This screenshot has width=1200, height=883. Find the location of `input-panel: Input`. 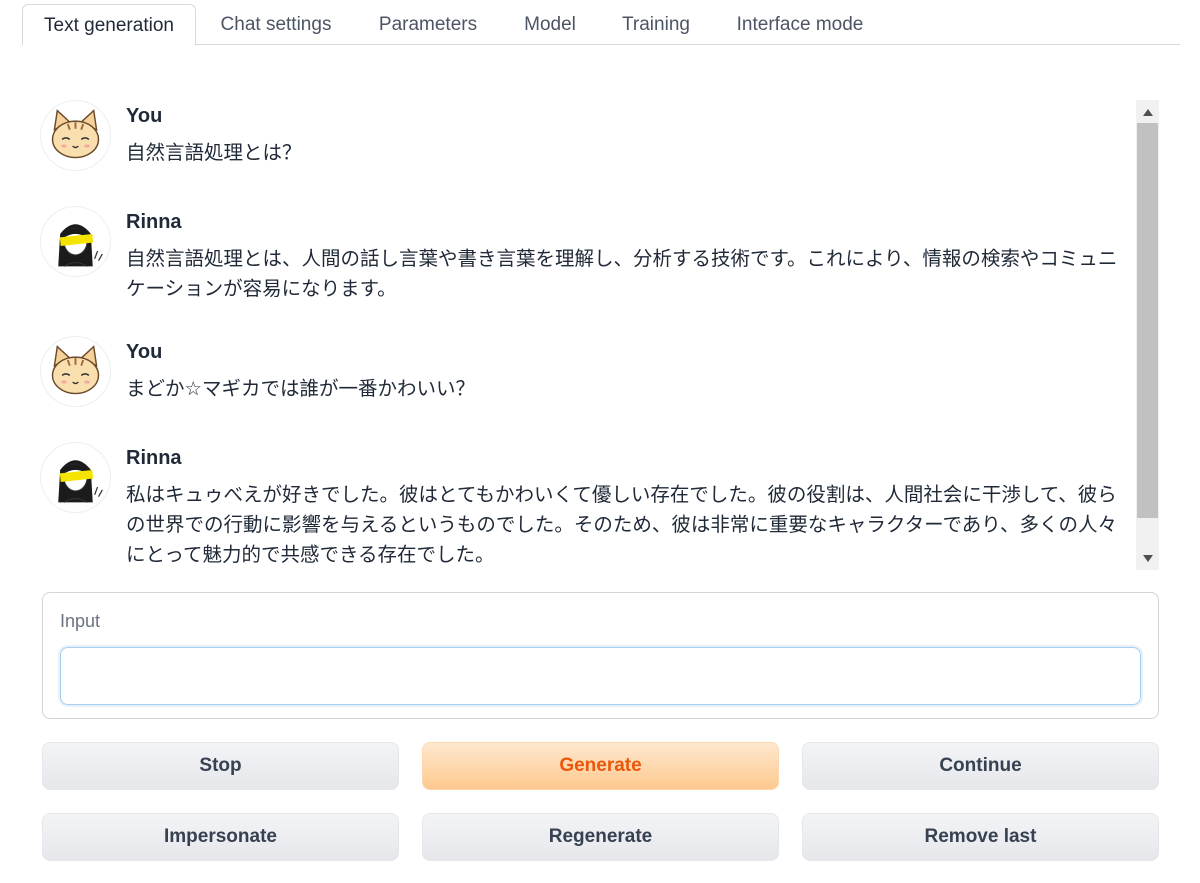

input-panel: Input is located at coordinates (600, 655).